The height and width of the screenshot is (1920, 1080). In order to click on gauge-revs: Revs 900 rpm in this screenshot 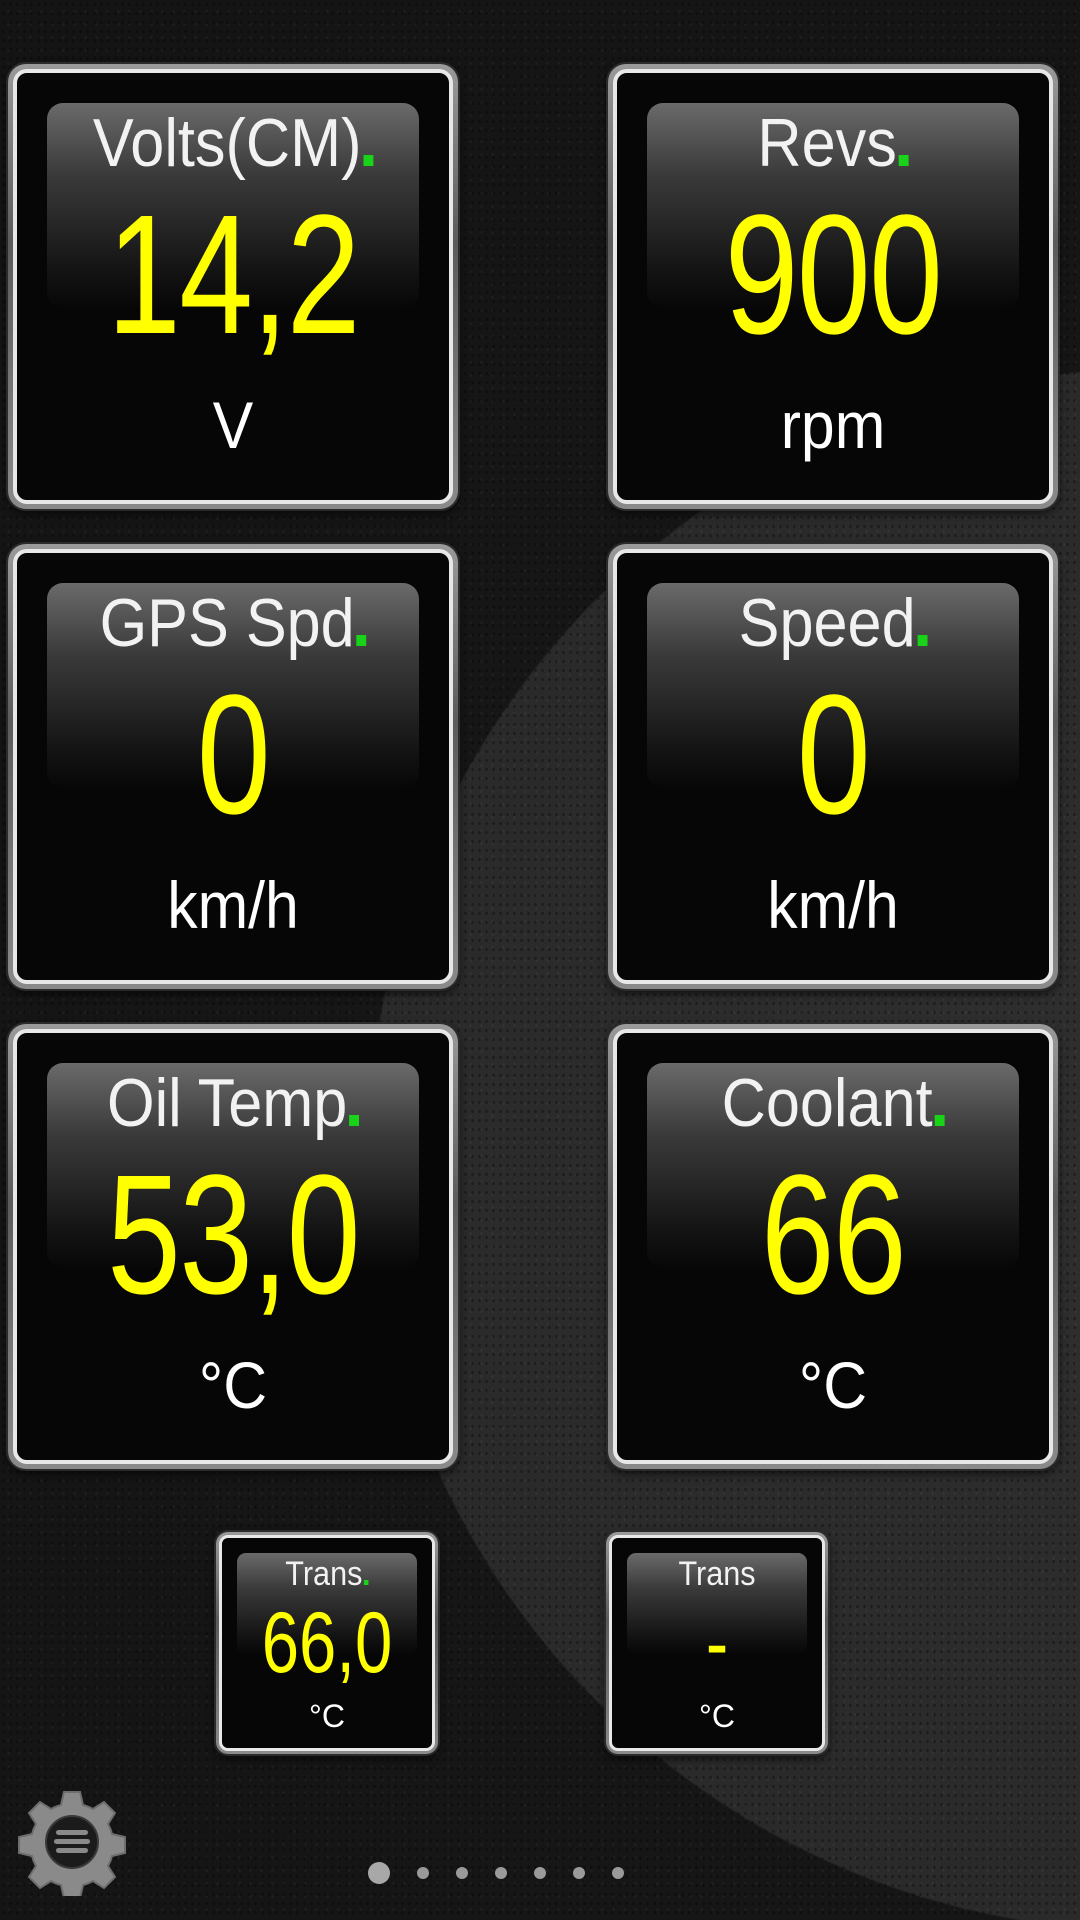, I will do `click(833, 286)`.